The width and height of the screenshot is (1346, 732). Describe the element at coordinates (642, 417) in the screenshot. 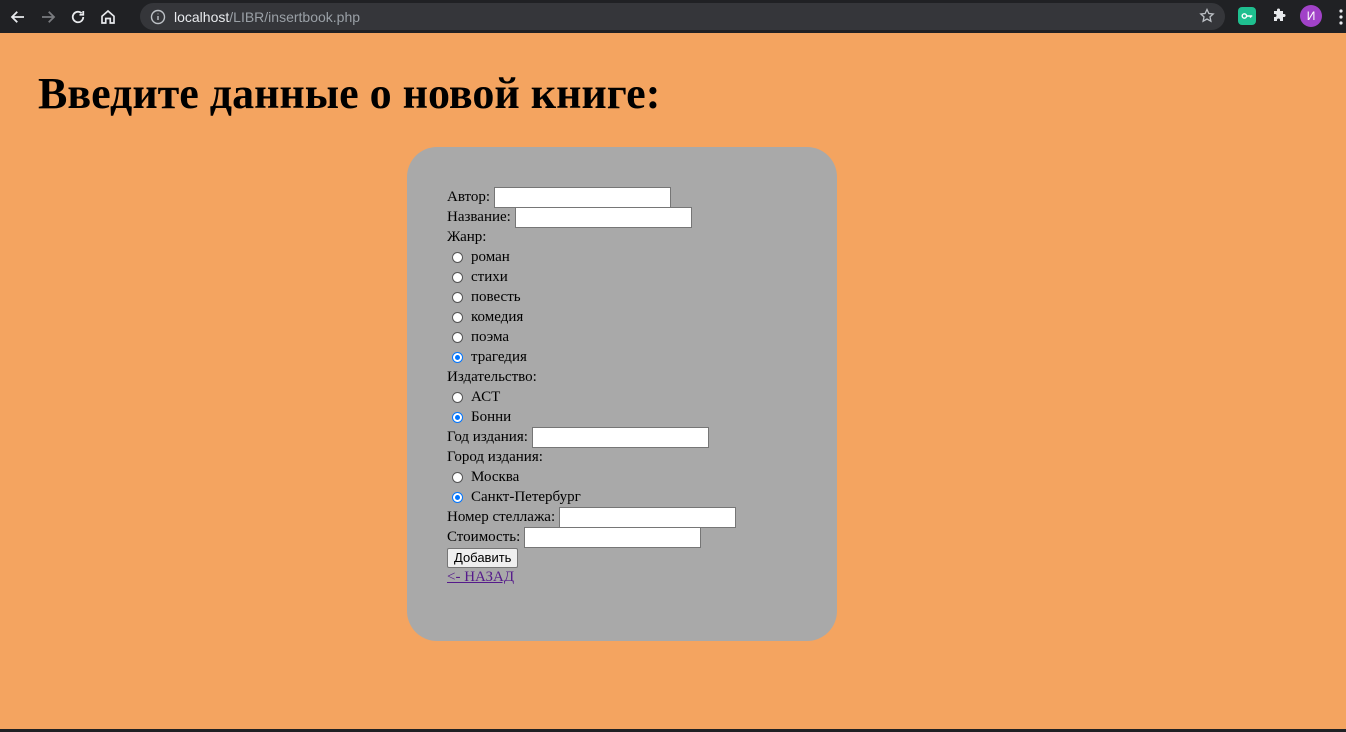

I see `publisher-option-bonni: Бонни` at that location.